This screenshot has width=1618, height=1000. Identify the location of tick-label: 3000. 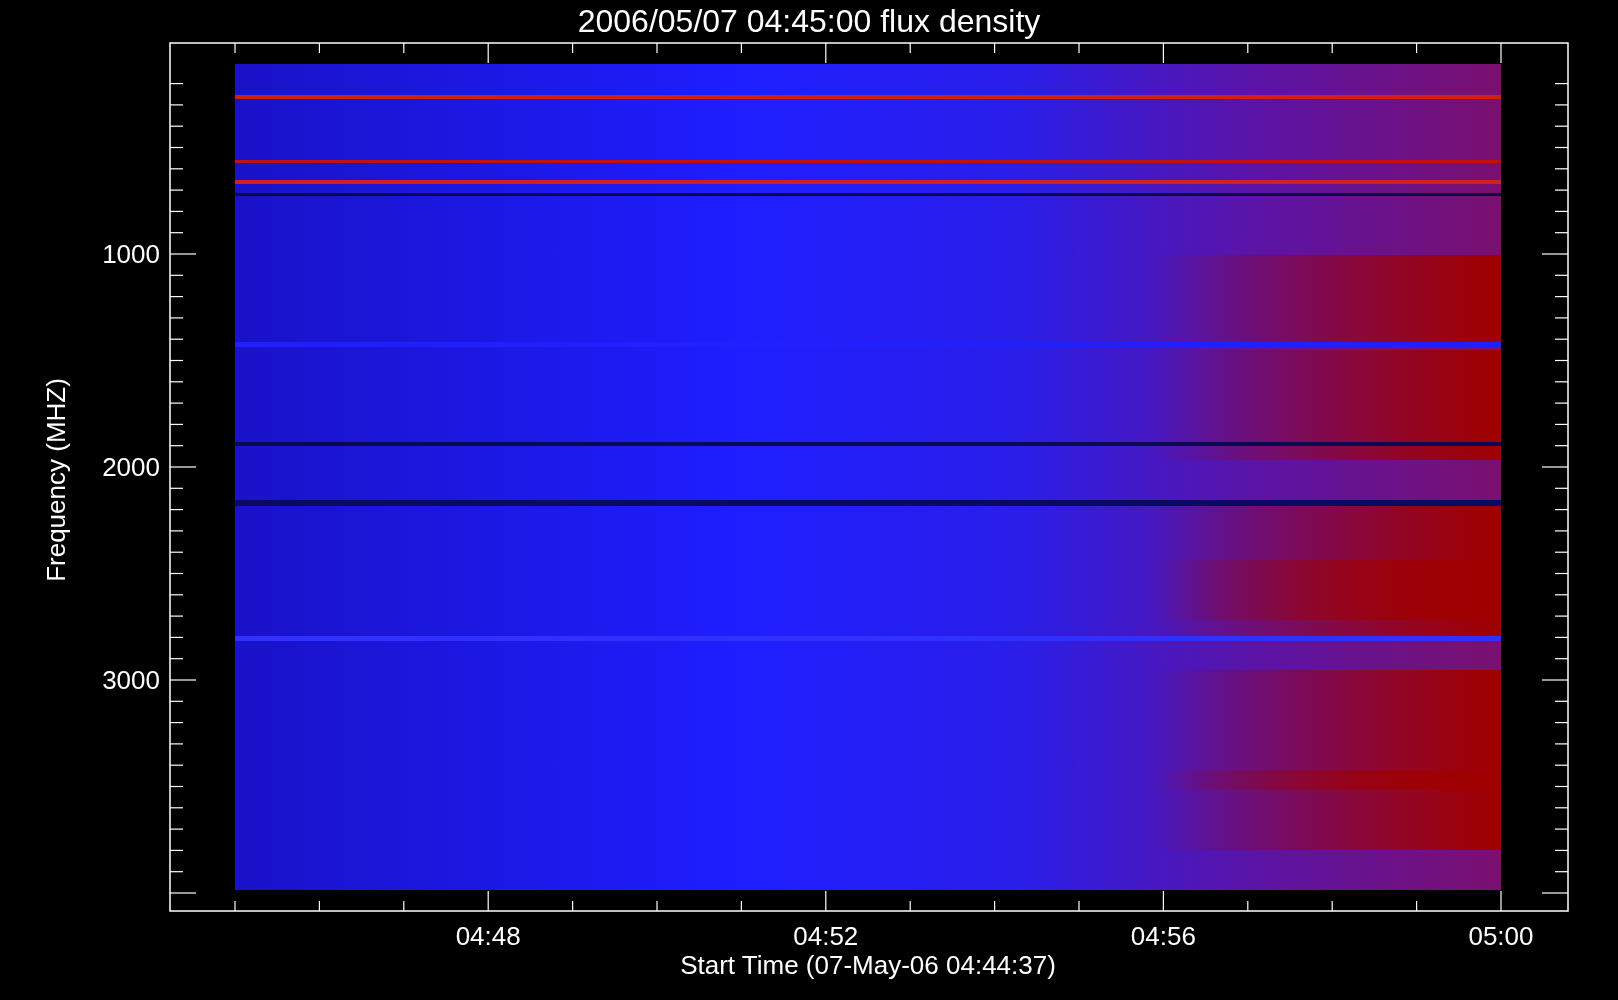
(131, 680).